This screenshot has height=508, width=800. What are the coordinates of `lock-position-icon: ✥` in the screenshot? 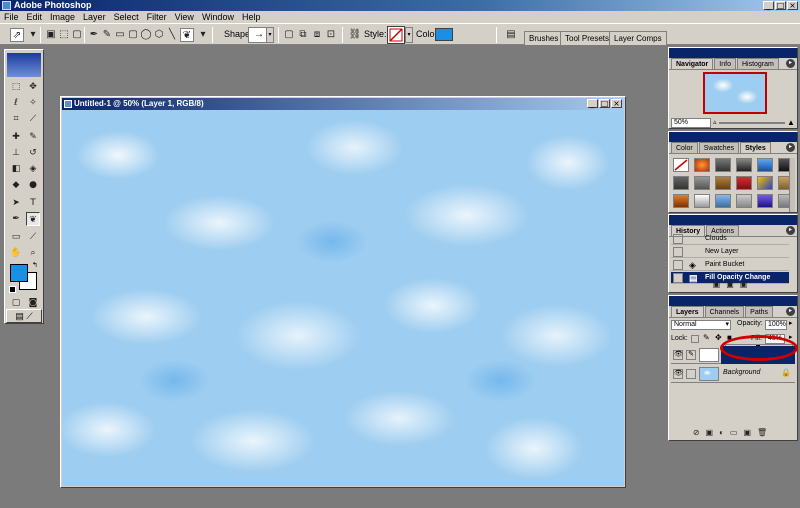 It's located at (718, 337).